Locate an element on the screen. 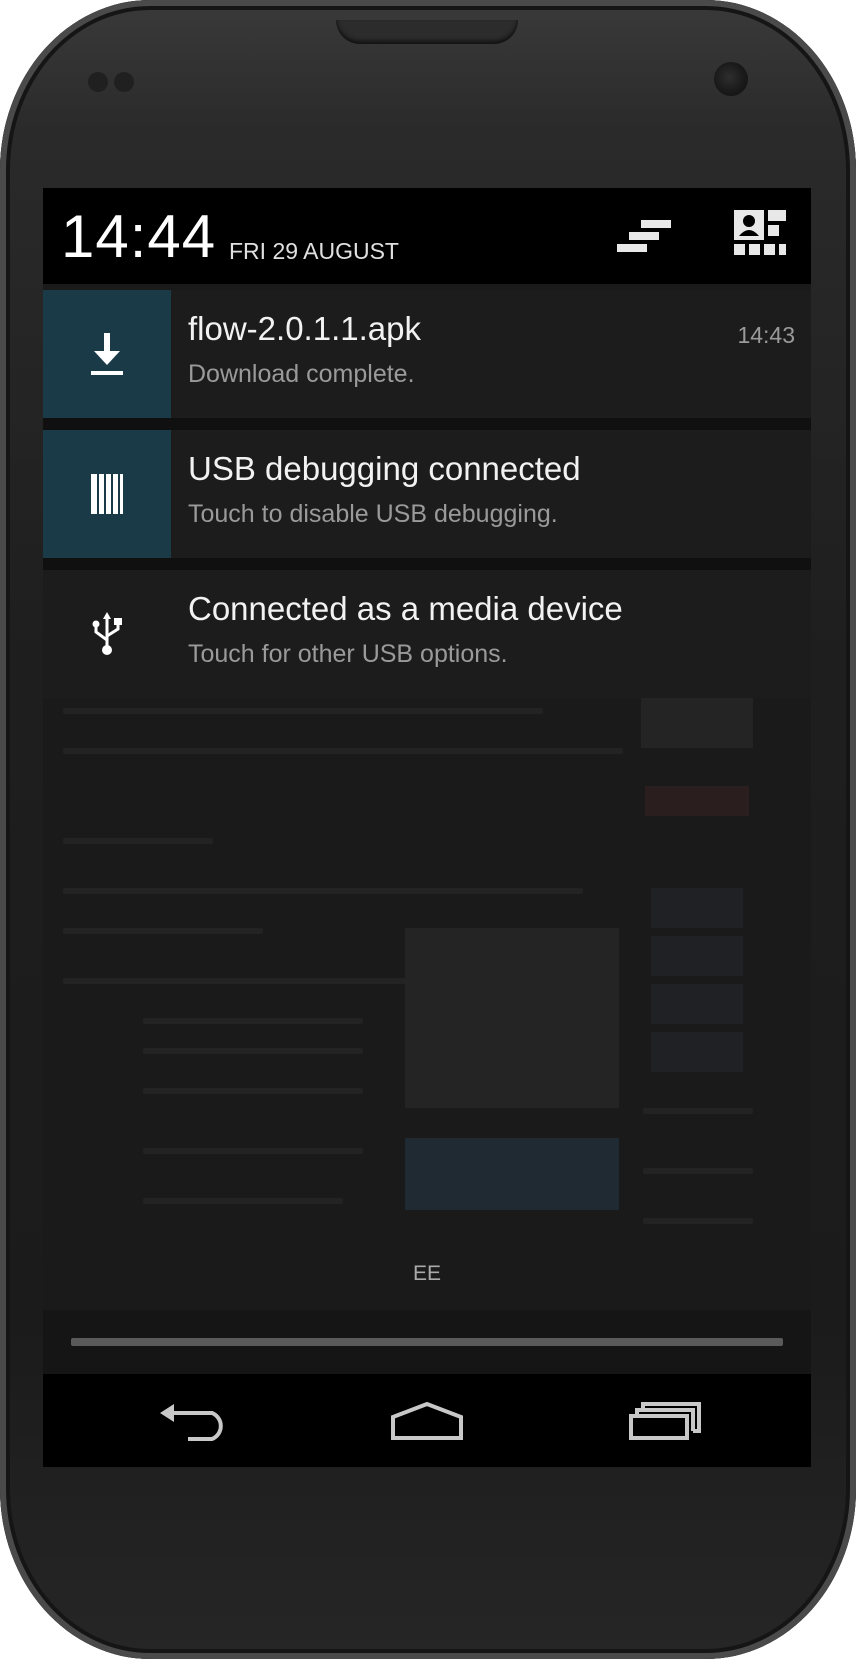  notification-time: 14:43 is located at coordinates (766, 335).